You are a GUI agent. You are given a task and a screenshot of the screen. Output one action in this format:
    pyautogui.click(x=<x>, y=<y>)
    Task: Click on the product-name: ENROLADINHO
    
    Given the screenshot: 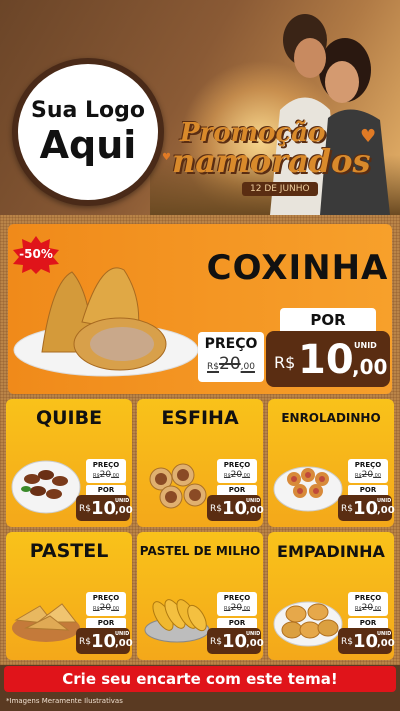 What is the action you would take?
    pyautogui.click(x=331, y=418)
    